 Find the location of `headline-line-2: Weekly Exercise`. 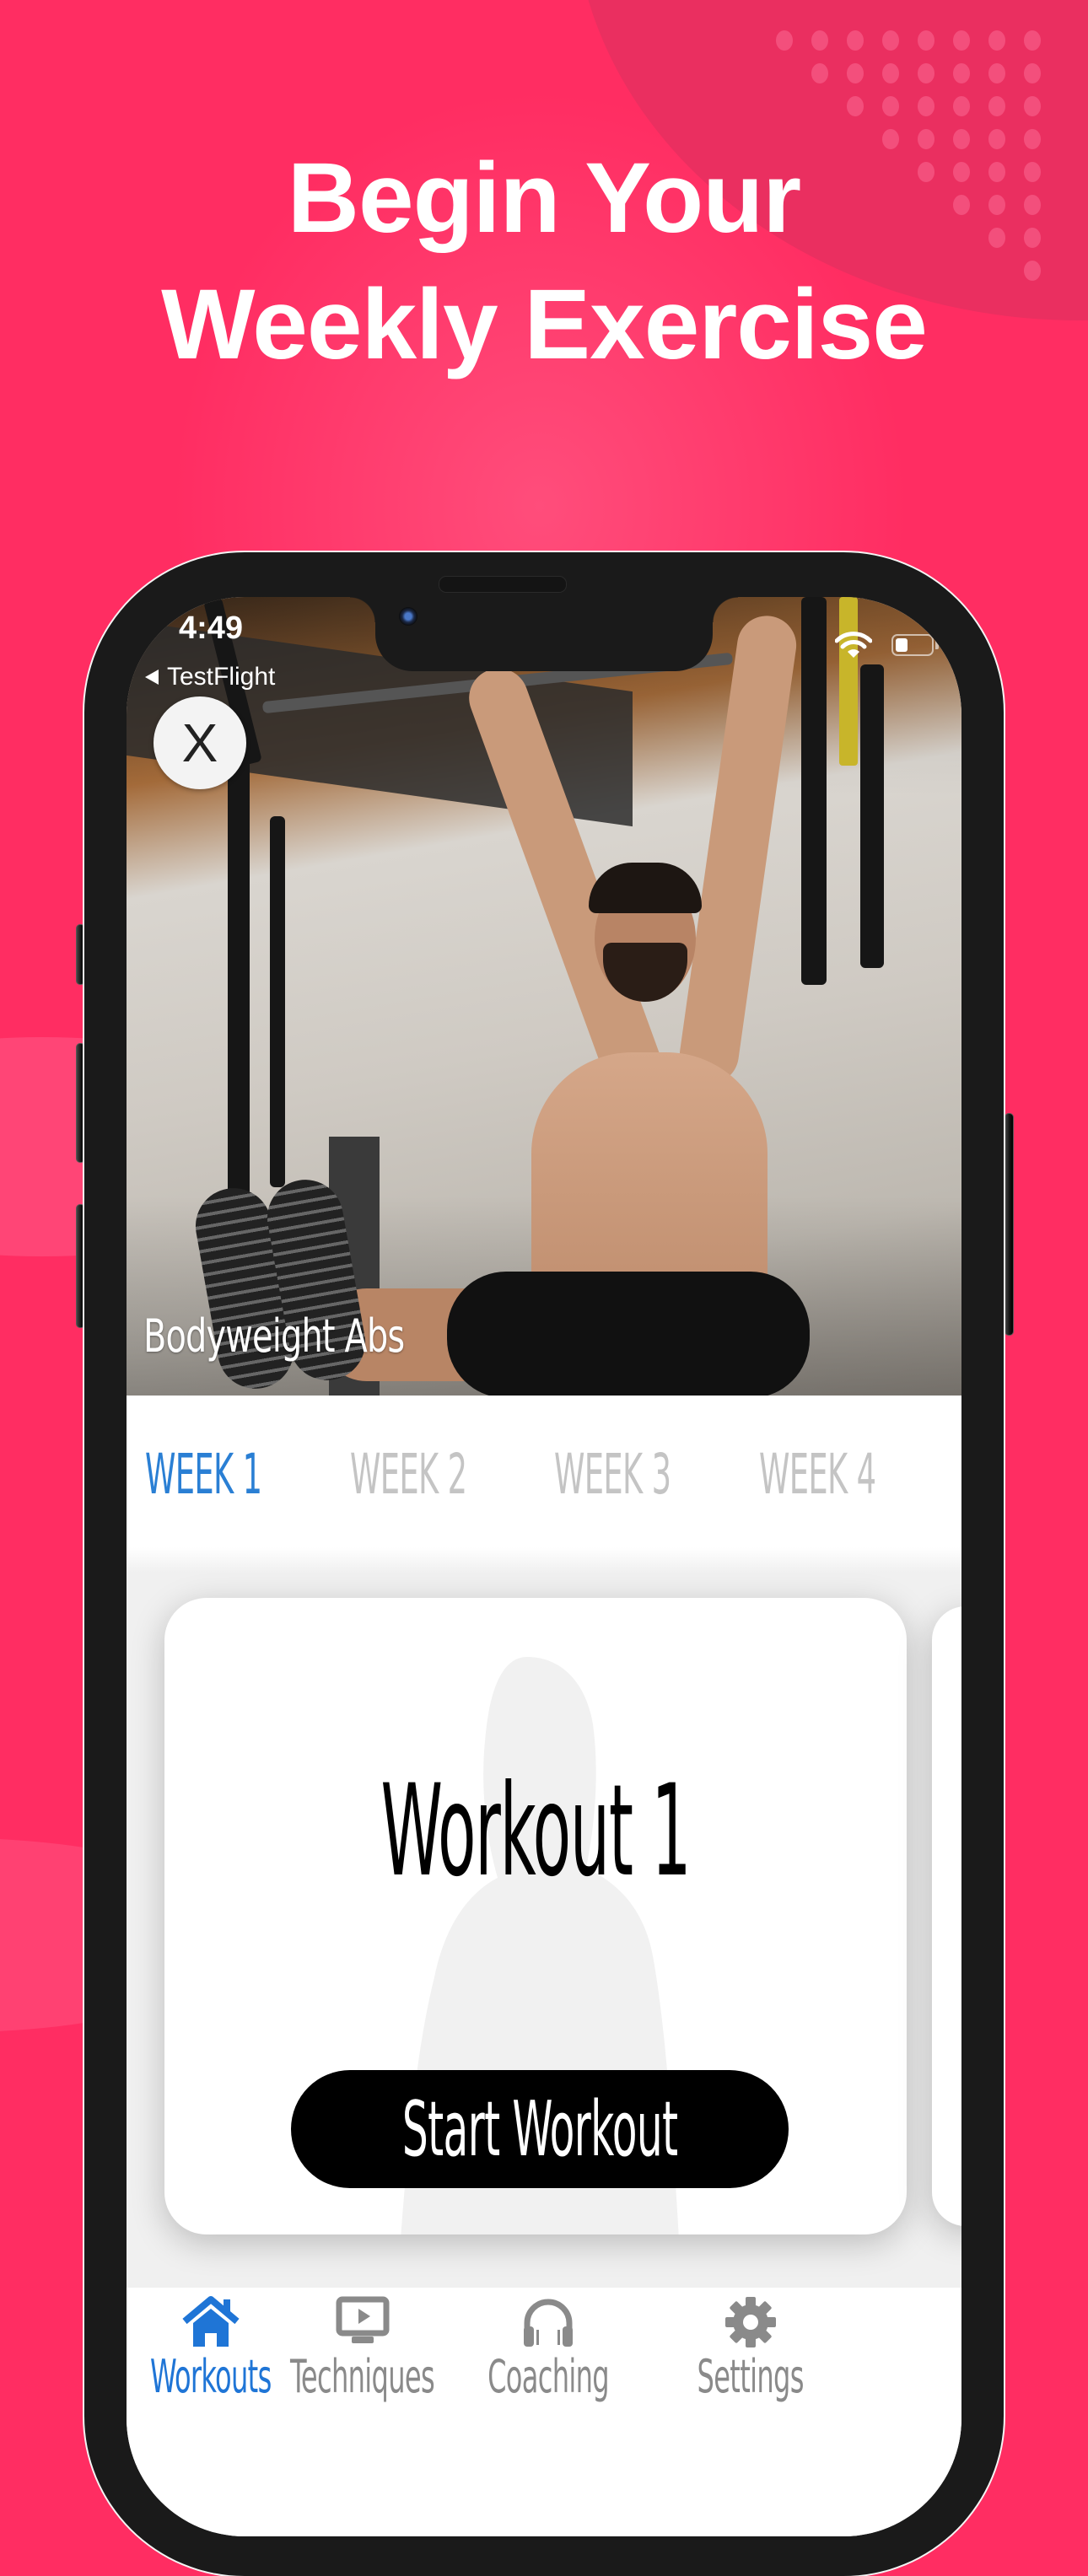

headline-line-2: Weekly Exercise is located at coordinates (544, 324).